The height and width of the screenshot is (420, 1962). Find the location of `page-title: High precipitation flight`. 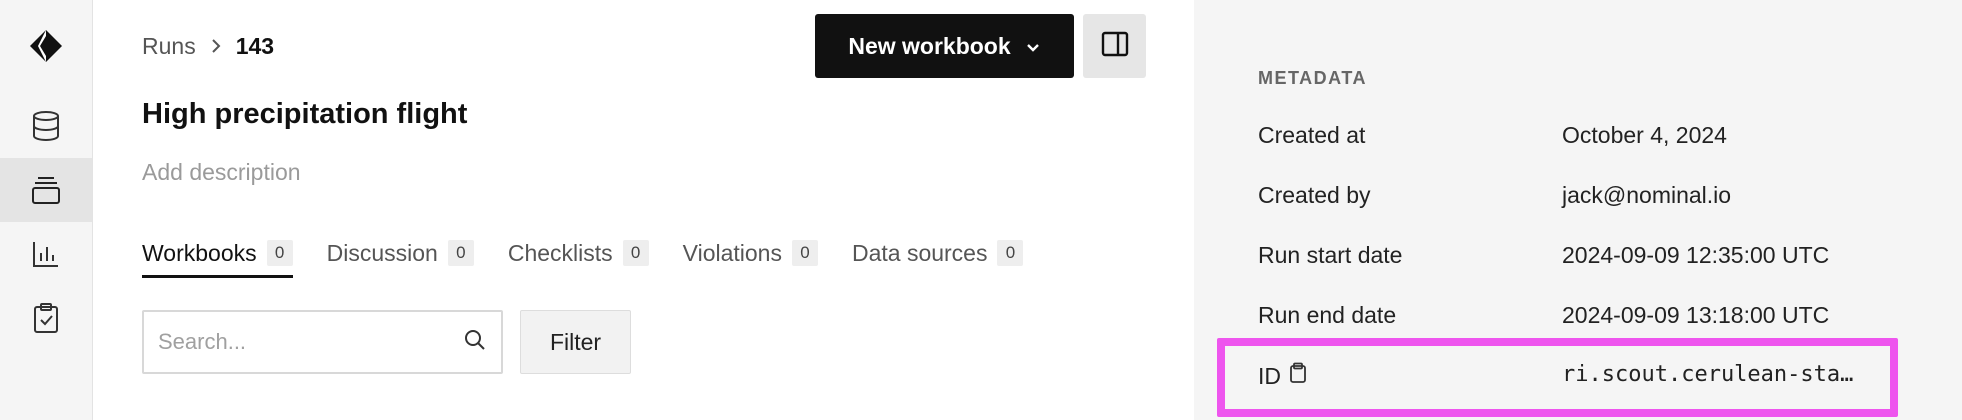

page-title: High precipitation flight is located at coordinates (305, 114).